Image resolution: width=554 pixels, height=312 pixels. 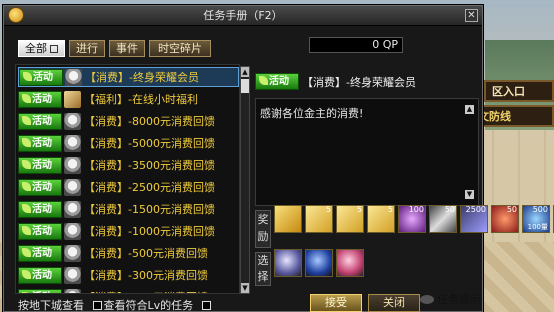 I want to click on tab-all: 全部, so click(x=41, y=48).